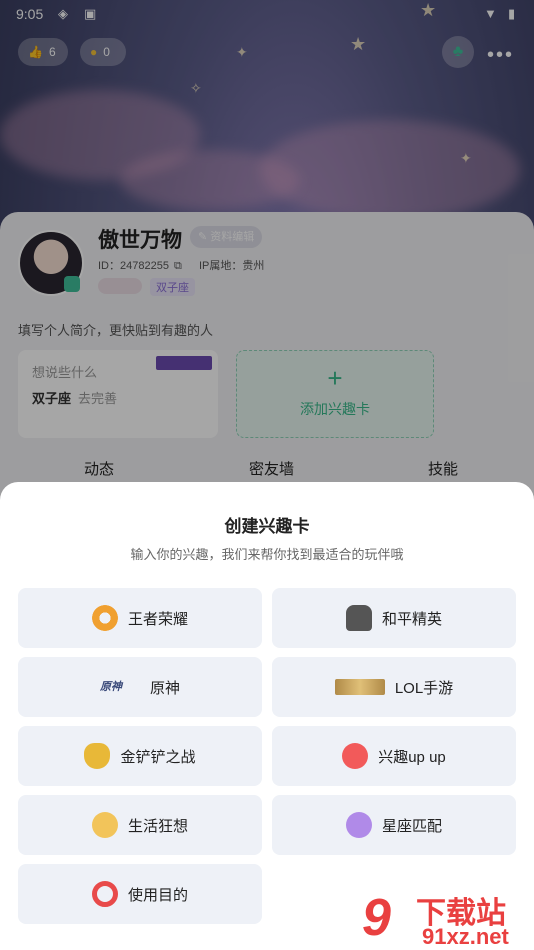  Describe the element at coordinates (157, 895) in the screenshot. I see `option-label: 使用目的` at that location.